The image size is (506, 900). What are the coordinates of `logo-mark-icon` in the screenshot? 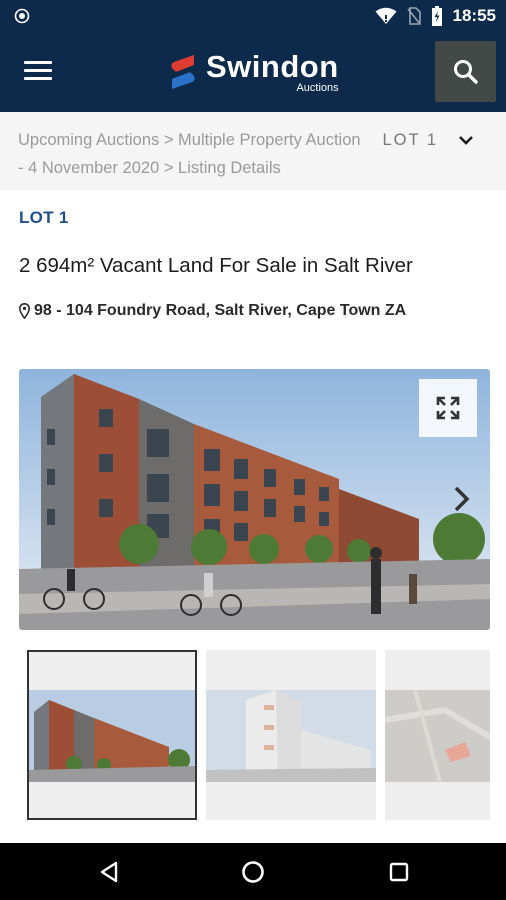 It's located at (183, 72).